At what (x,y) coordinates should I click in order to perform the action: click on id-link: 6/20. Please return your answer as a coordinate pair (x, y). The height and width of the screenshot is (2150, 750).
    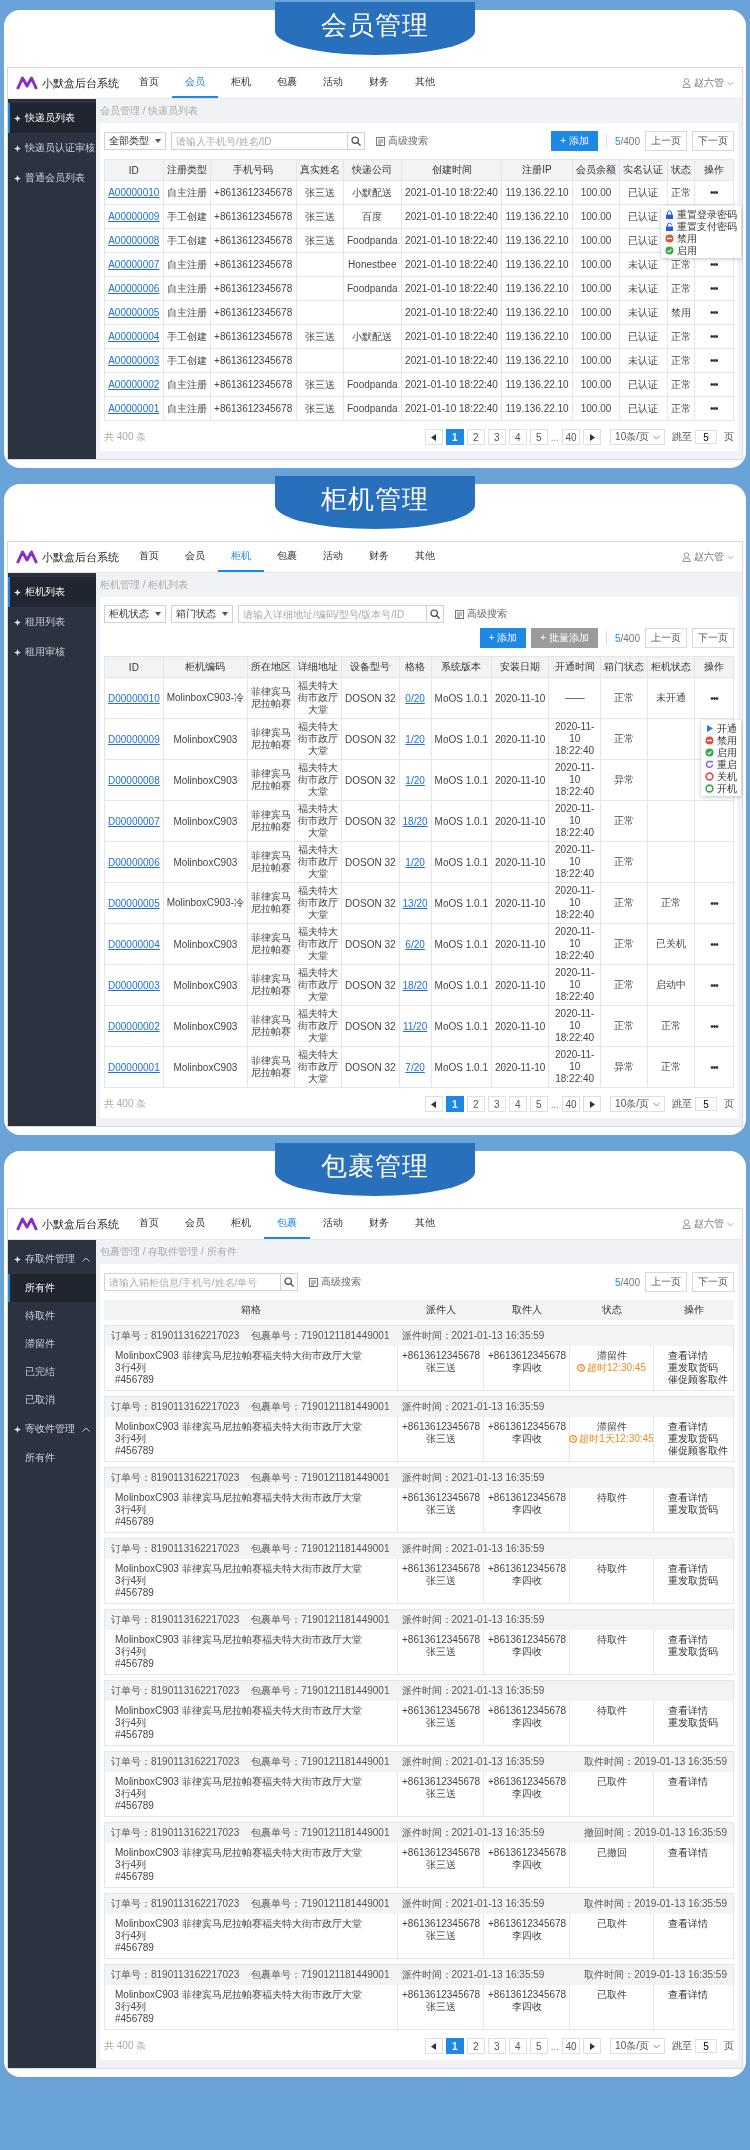
    Looking at the image, I should click on (415, 944).